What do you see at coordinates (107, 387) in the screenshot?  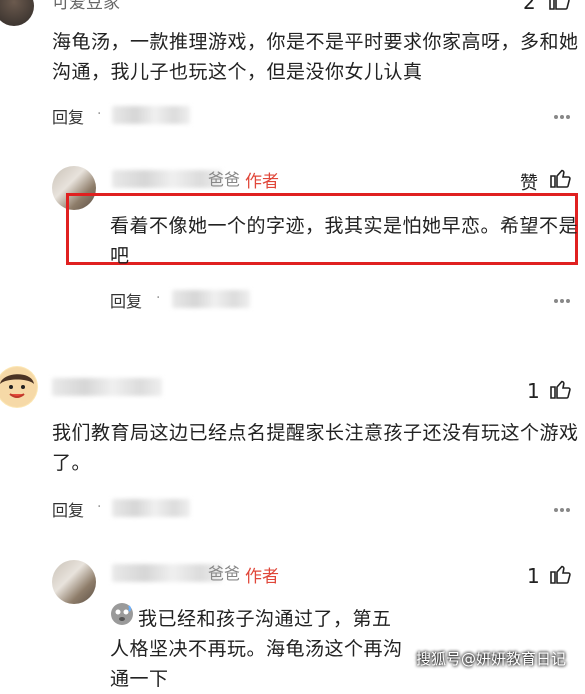 I see `commenter-name-blurred` at bounding box center [107, 387].